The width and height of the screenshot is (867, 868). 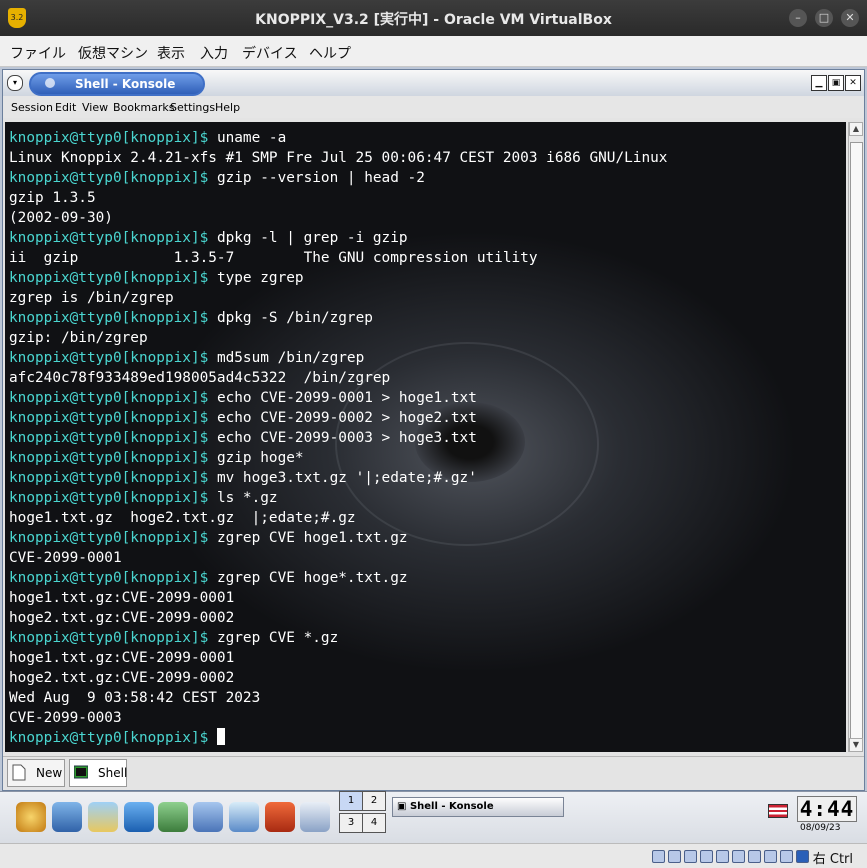 I want to click on clock: 4:44, so click(x=827, y=809).